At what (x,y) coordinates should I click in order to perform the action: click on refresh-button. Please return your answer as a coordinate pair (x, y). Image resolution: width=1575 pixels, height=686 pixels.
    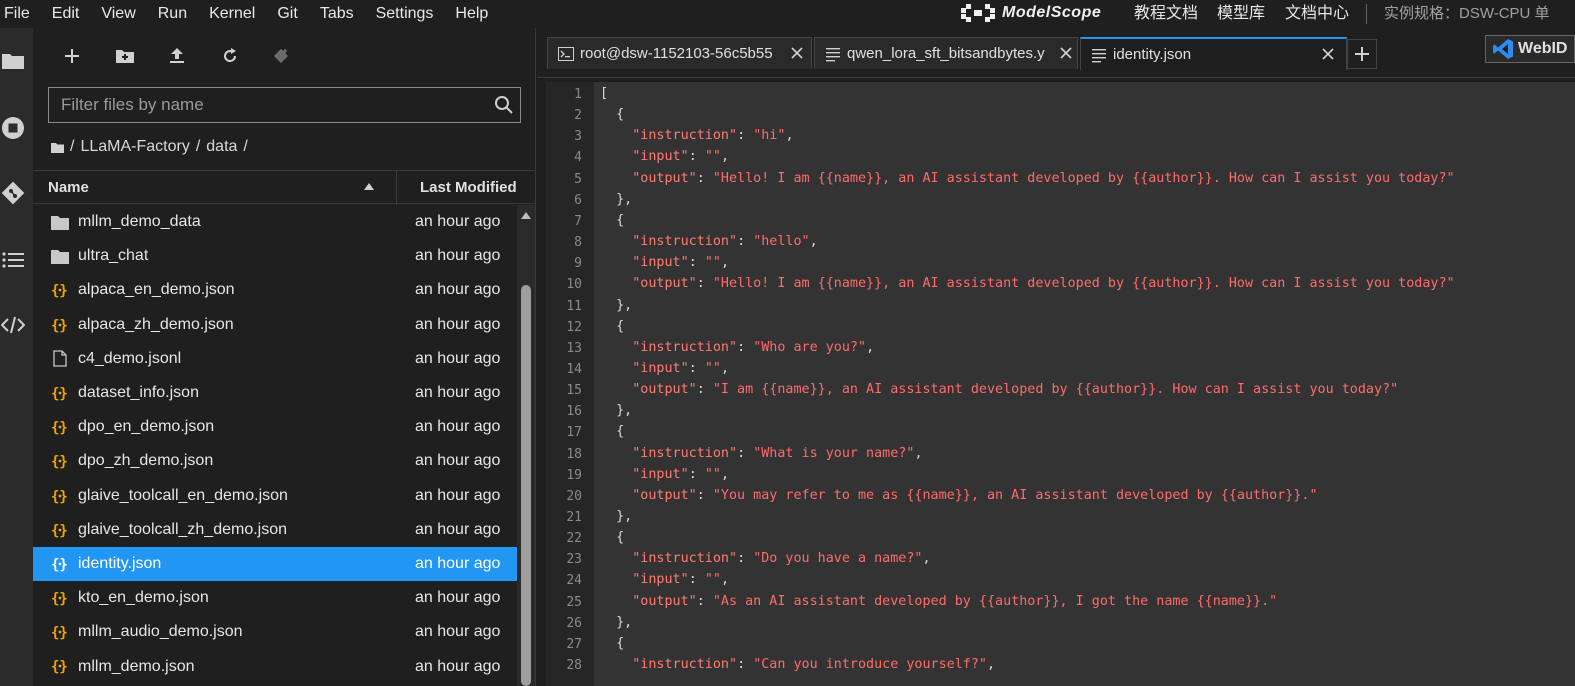
    Looking at the image, I should click on (230, 56).